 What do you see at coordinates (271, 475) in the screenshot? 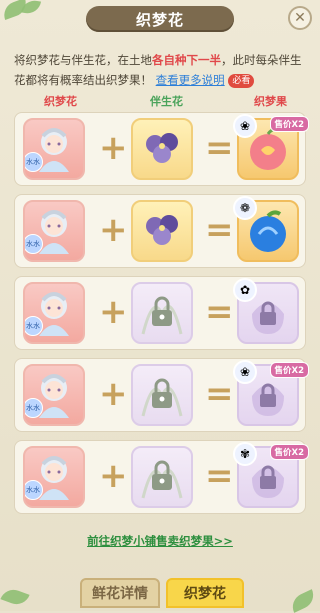
I see `dream-fruit-slot: ✾ 售价X2` at bounding box center [271, 475].